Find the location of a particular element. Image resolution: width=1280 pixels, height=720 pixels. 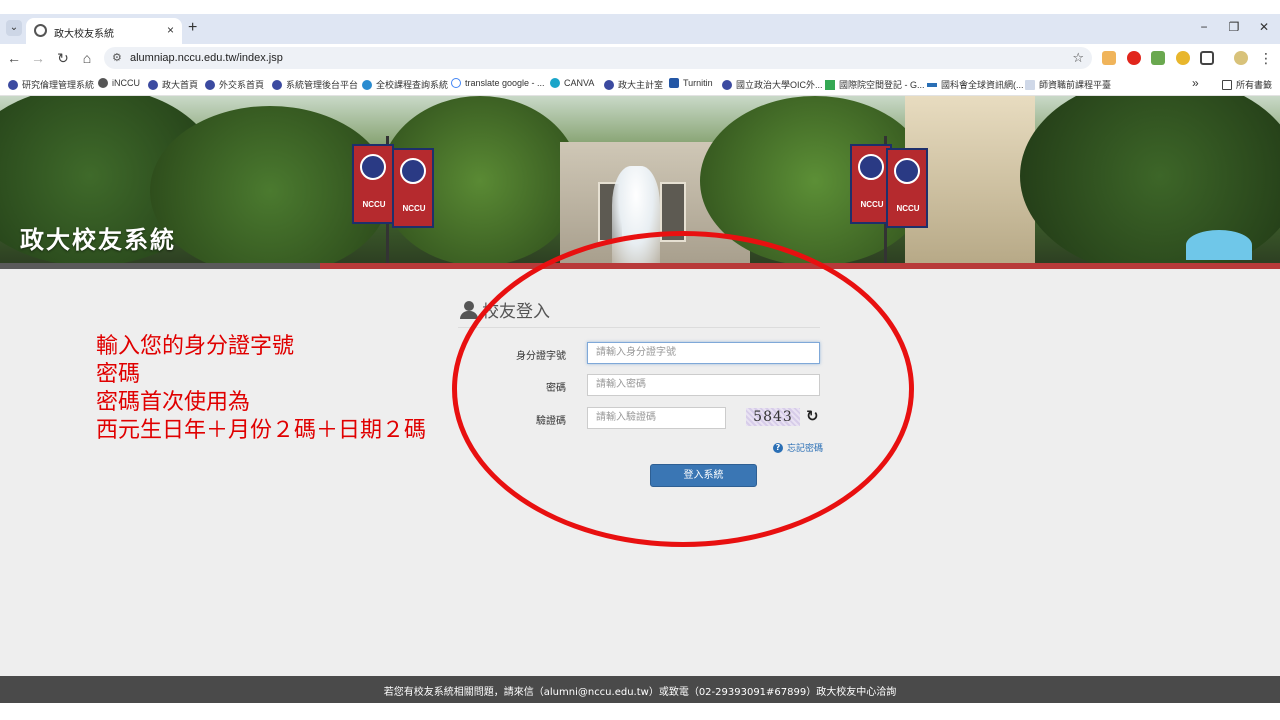

annotation-line: 密碼 is located at coordinates (118, 374).